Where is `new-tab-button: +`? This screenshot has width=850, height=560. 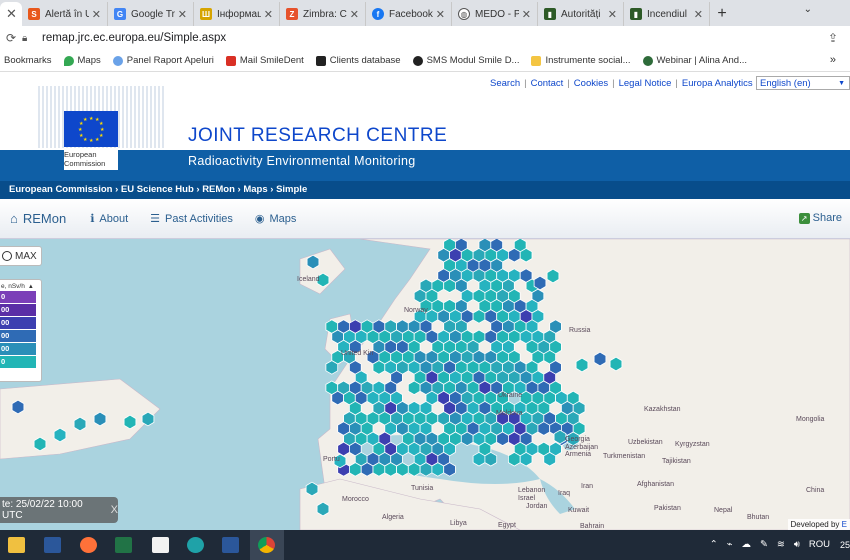 new-tab-button: + is located at coordinates (722, 14).